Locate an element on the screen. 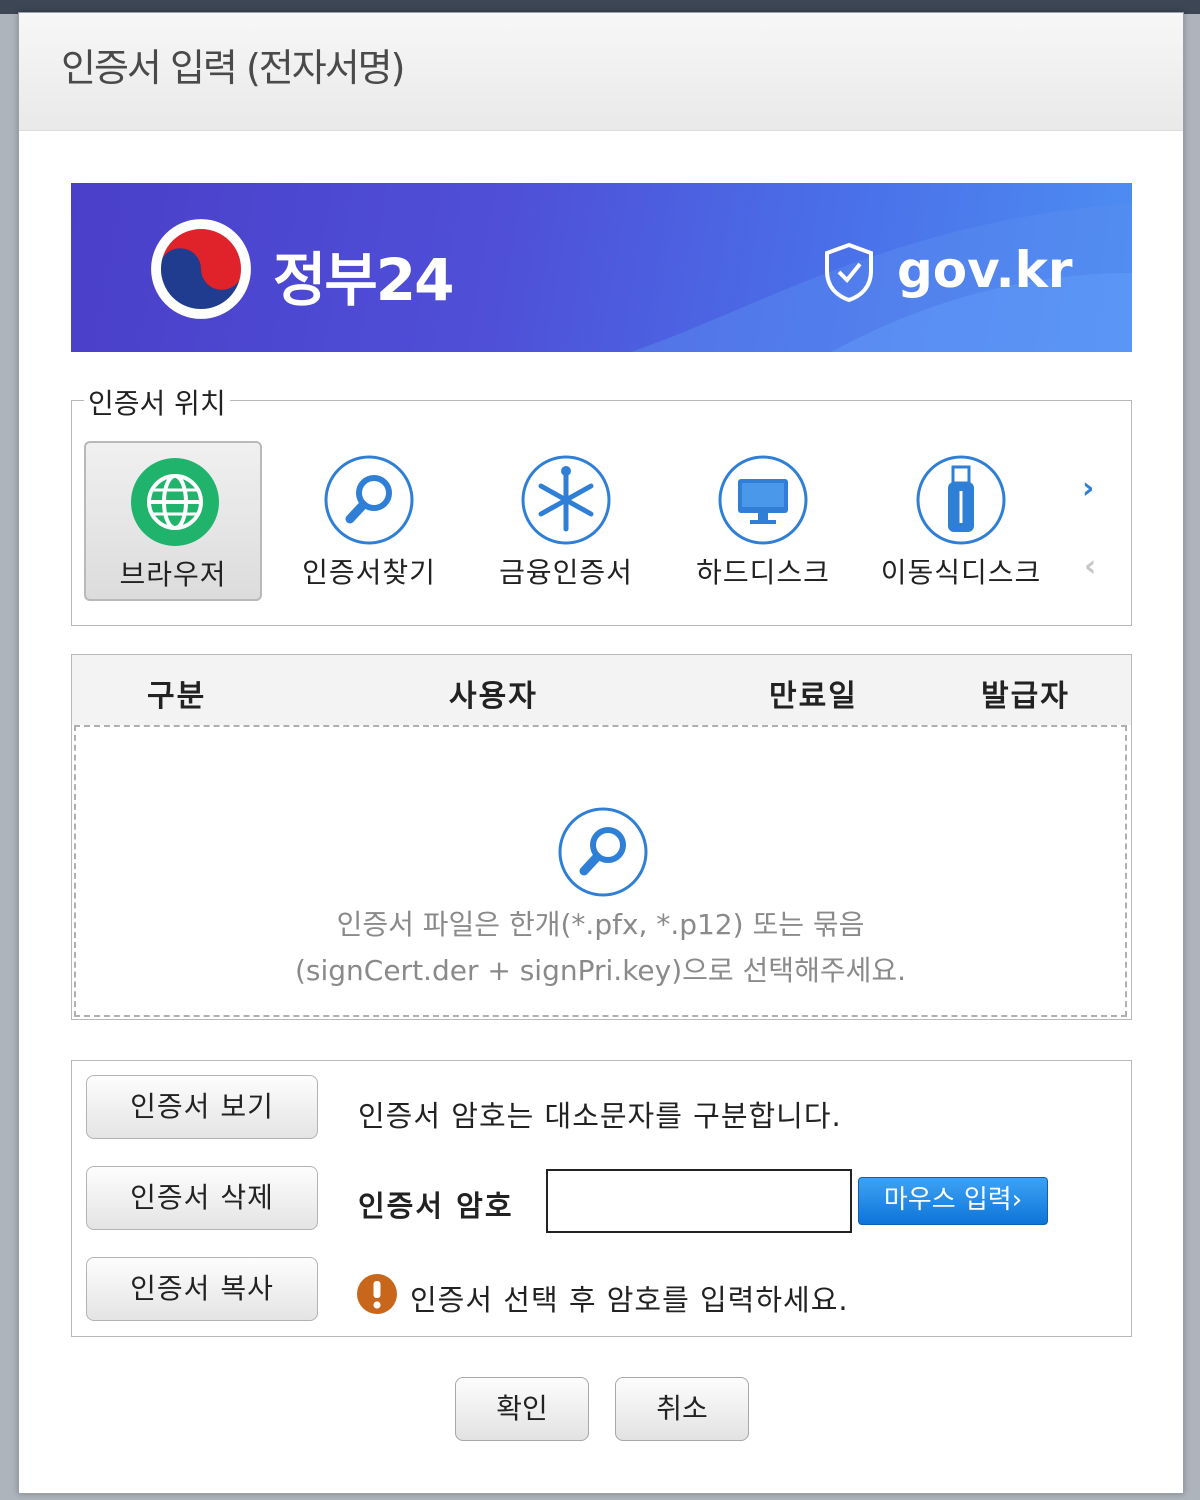  usb-icon is located at coordinates (961, 500).